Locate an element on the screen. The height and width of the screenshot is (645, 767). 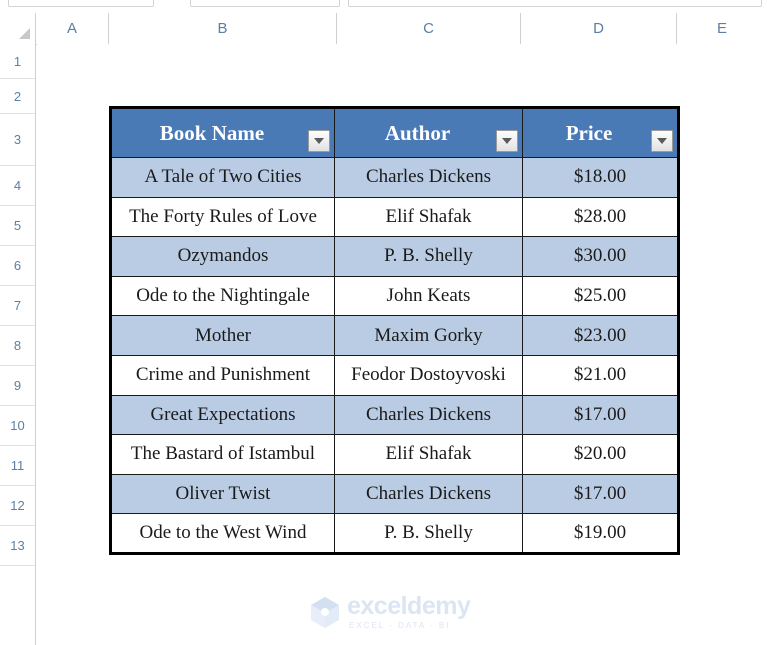
table-row: Ozymandos P. B. Shelly $30.00 is located at coordinates (394, 256).